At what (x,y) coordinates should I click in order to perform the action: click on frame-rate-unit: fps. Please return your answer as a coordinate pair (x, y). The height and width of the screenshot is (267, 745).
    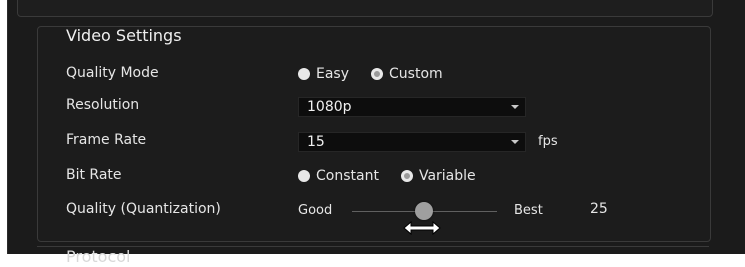
    Looking at the image, I should click on (548, 141).